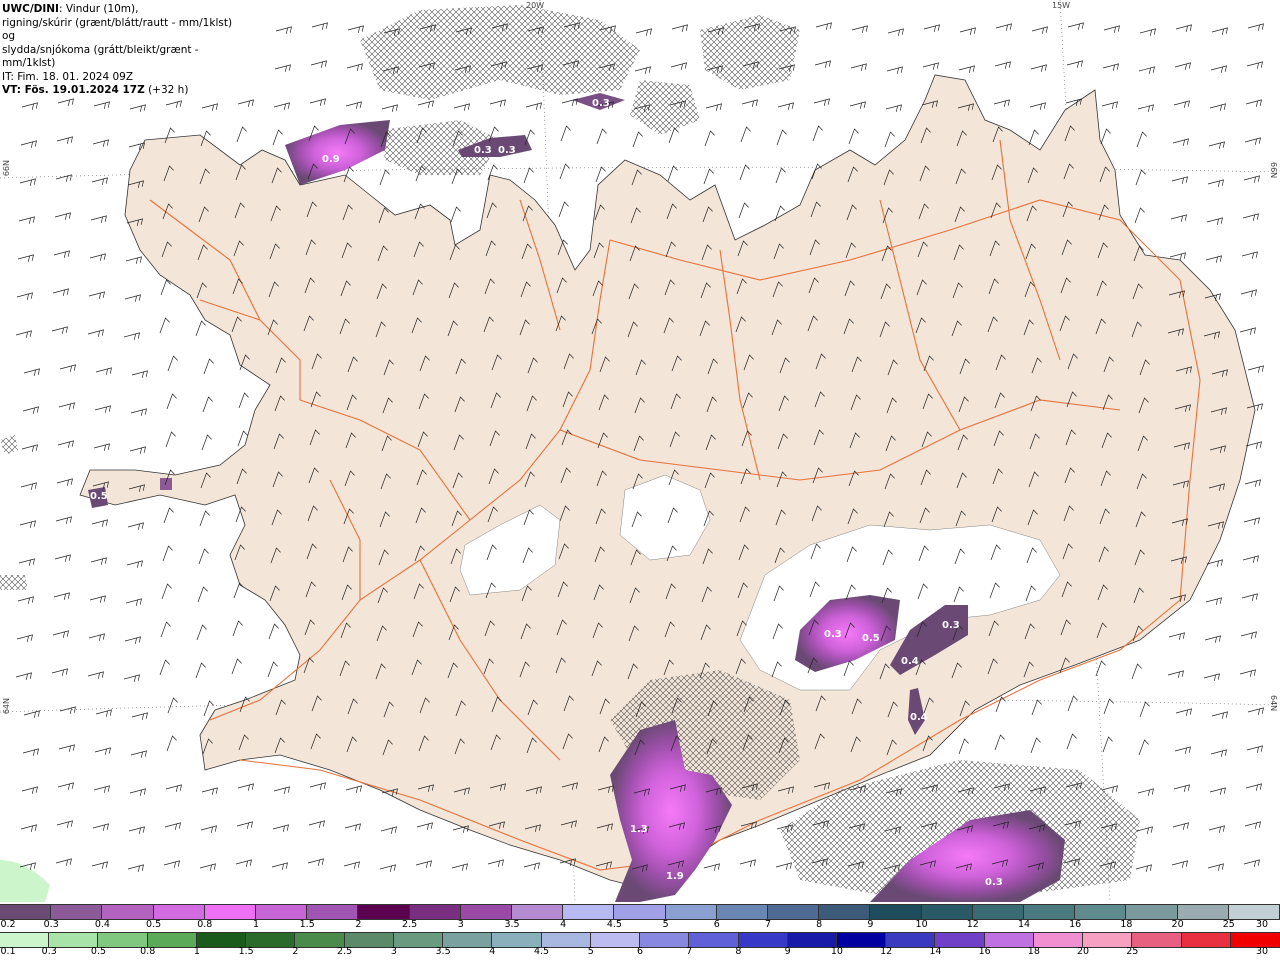 Image resolution: width=1280 pixels, height=960 pixels. Describe the element at coordinates (68, 76) in the screenshot. I see `init-time: IT: Fim. 18. 01. 2024 09Z` at that location.